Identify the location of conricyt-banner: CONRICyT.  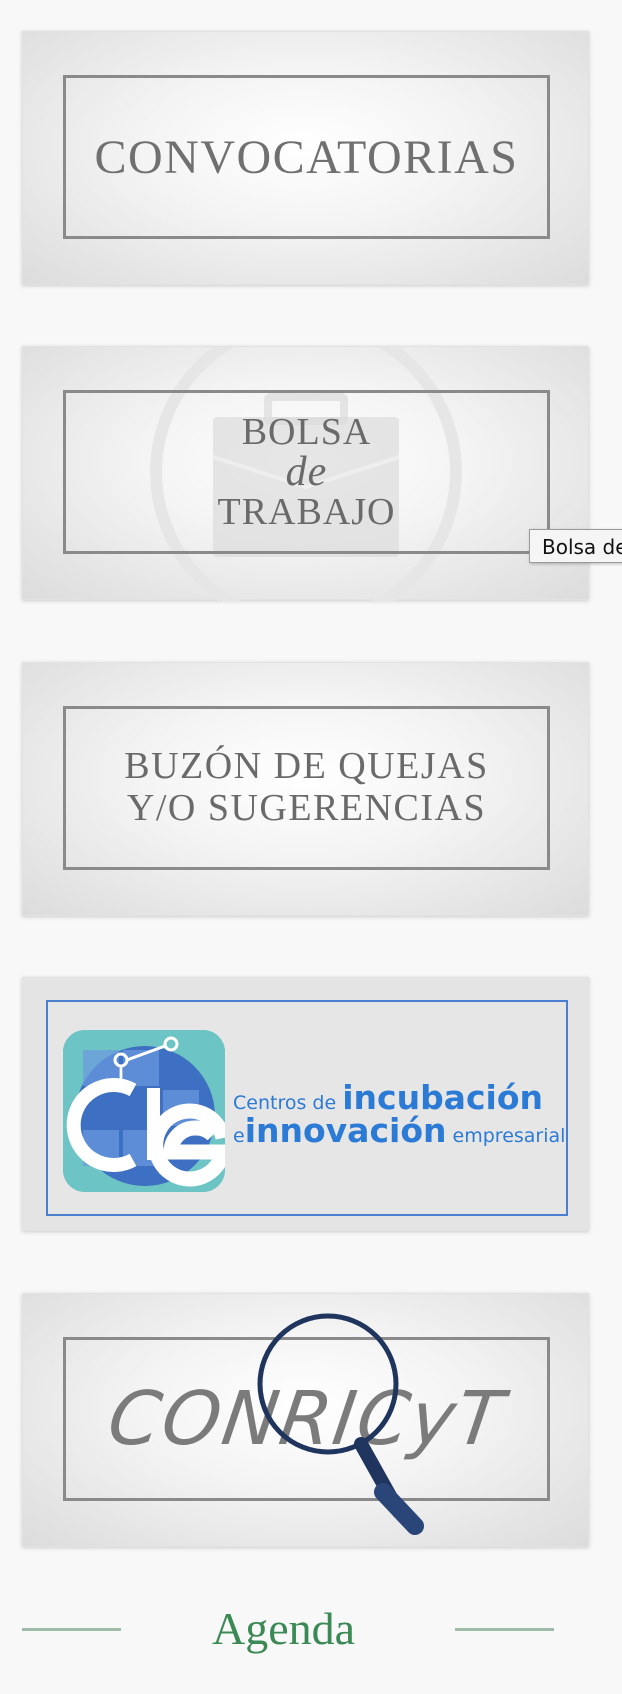
(305, 1420).